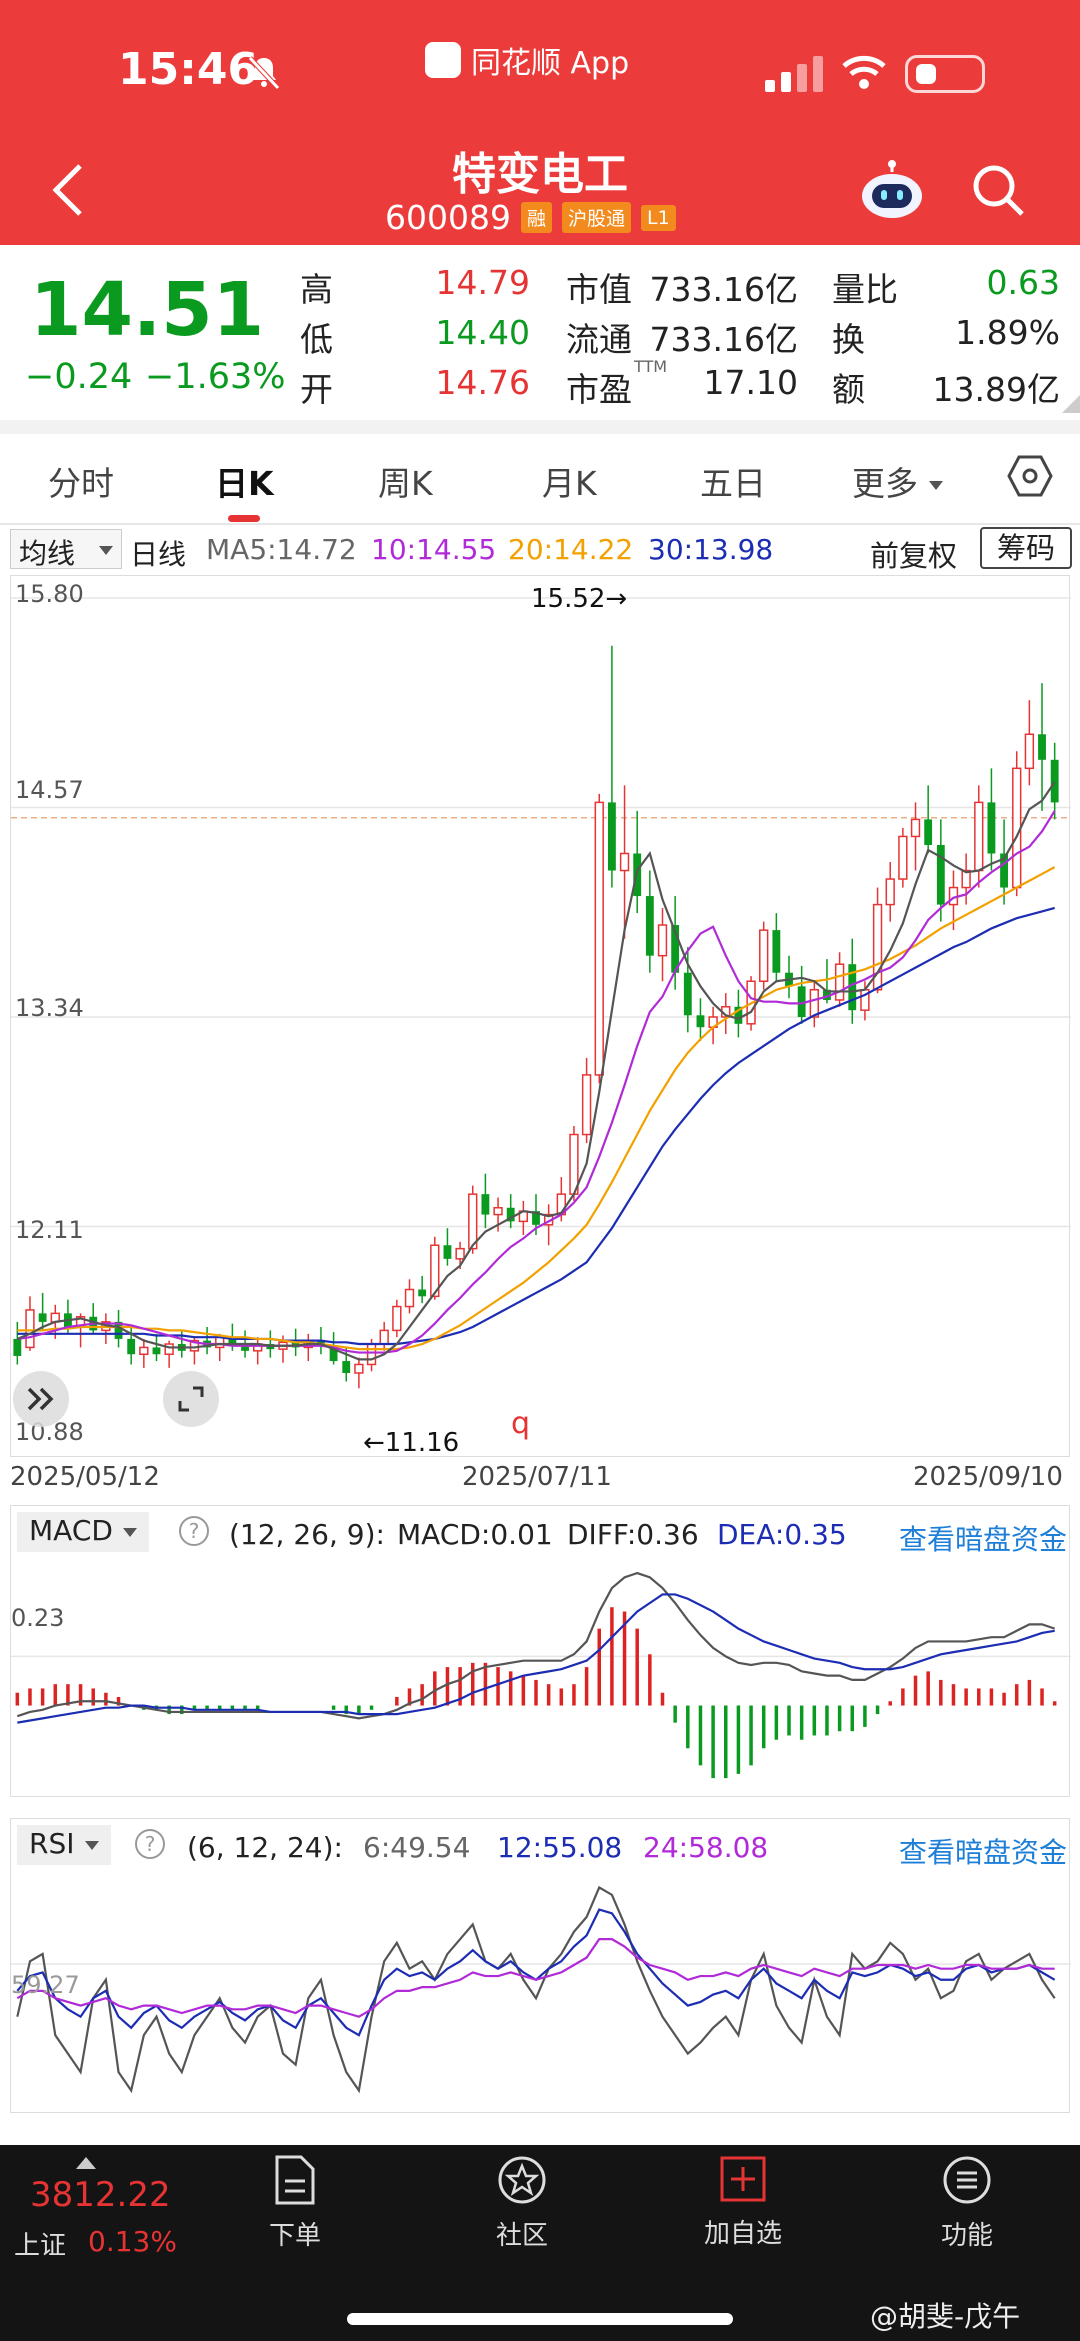 The image size is (1080, 2341). What do you see at coordinates (86, 2163) in the screenshot?
I see `index-up-arrow-icon` at bounding box center [86, 2163].